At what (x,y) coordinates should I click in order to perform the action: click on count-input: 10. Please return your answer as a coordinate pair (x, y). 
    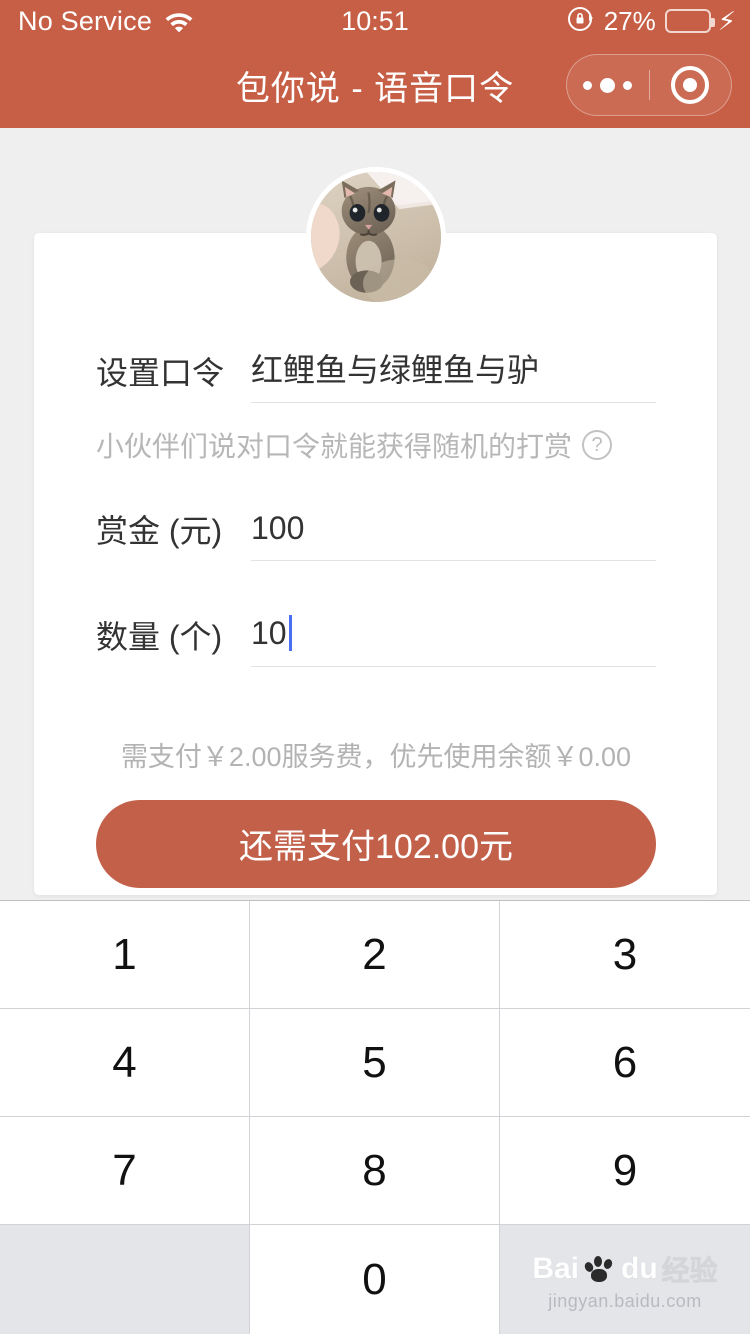
    Looking at the image, I should click on (453, 641).